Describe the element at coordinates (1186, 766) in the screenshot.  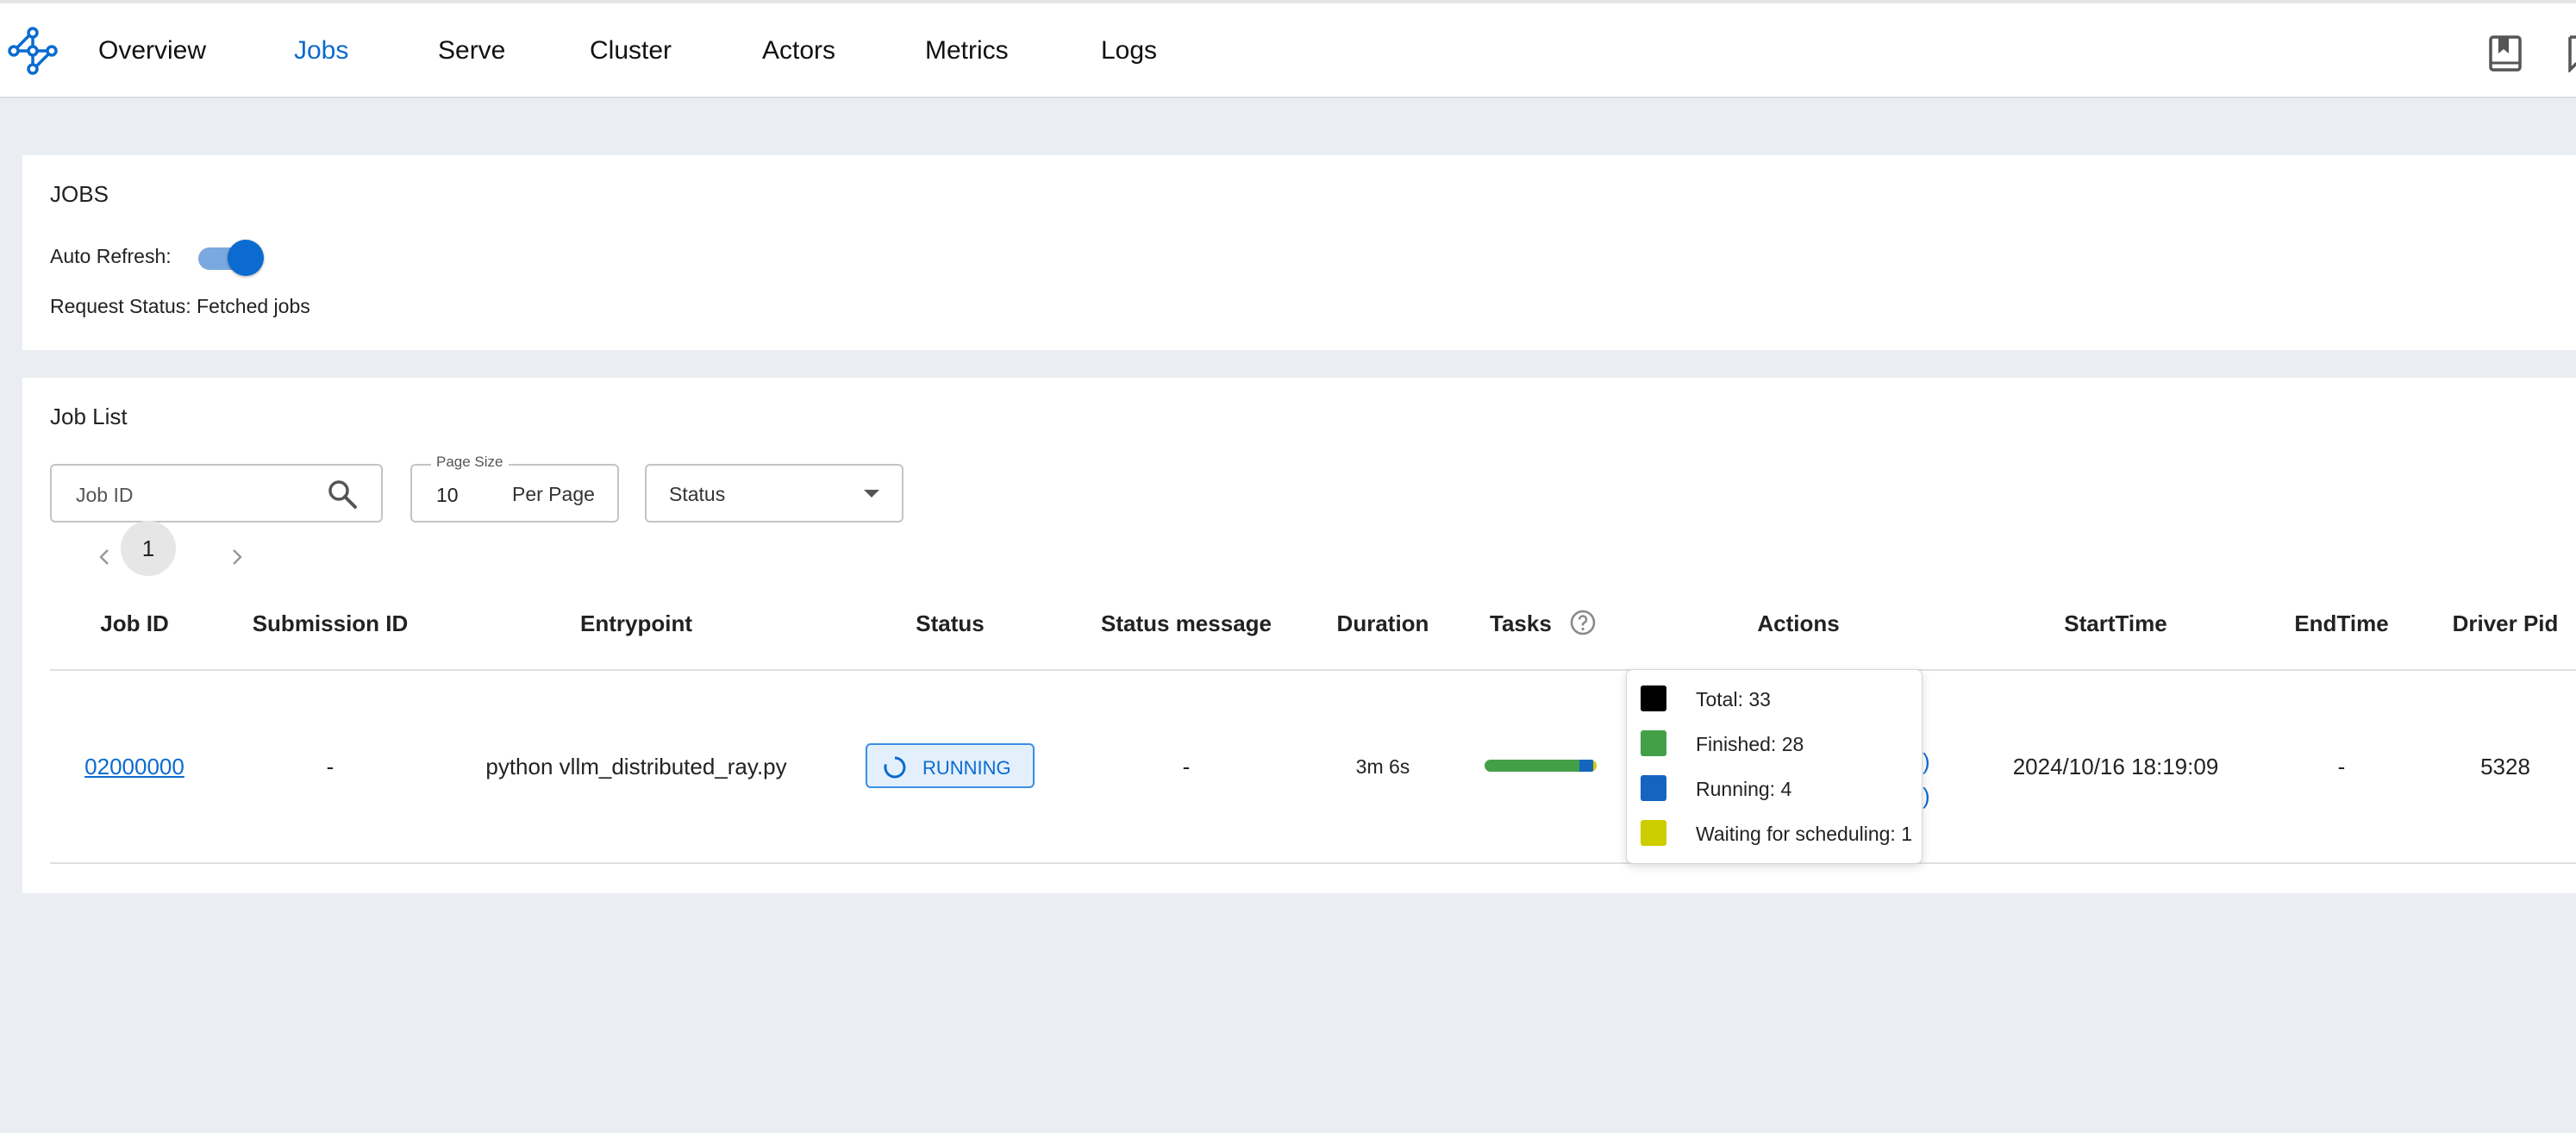
I see `status-message-cell: -` at that location.